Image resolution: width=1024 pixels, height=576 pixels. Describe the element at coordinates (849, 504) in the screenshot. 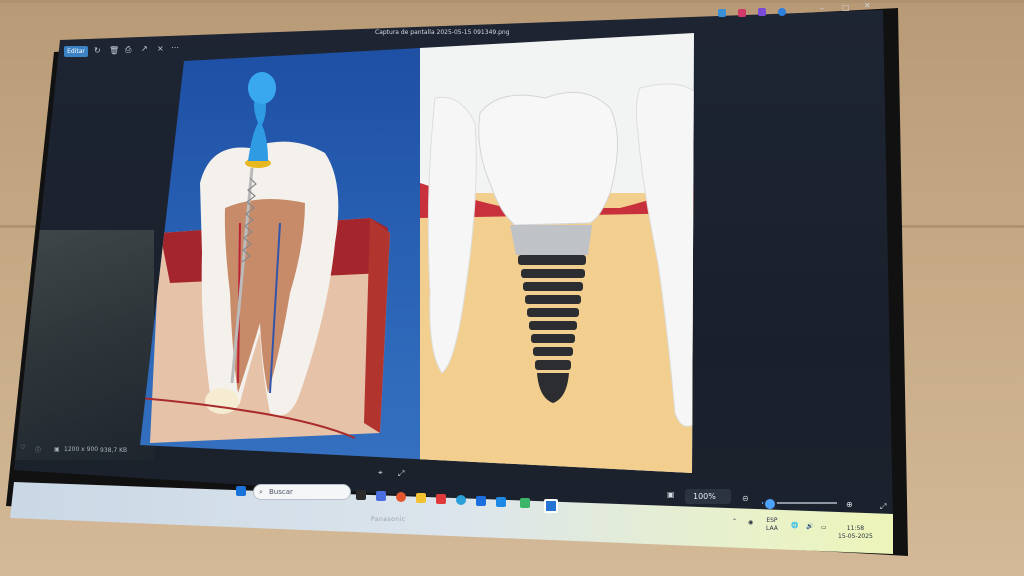

I see `zoom-in-icon: ⊕` at that location.